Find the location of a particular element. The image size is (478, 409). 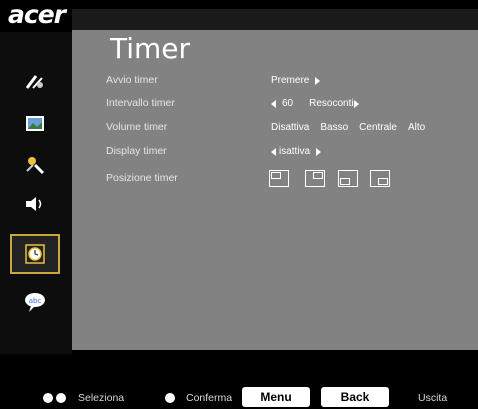

volume-option-alto: Alto is located at coordinates (416, 127).